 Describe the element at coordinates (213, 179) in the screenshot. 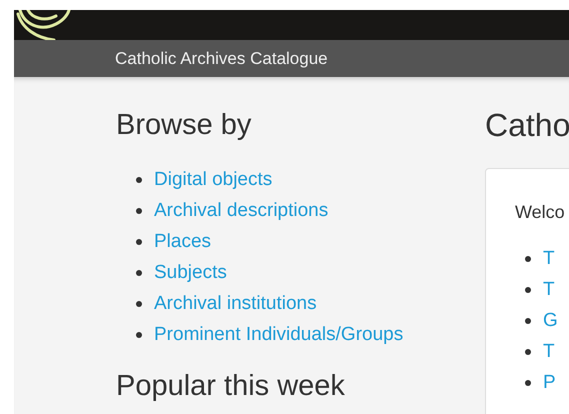

I see `browse-link: Digital objects` at that location.